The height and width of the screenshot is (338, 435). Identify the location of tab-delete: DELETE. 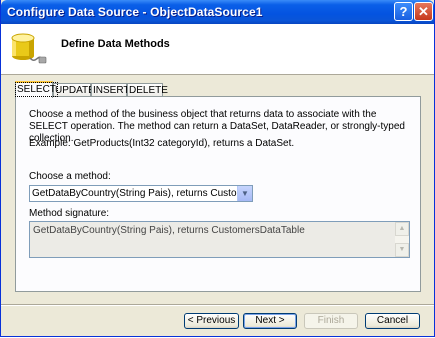
(147, 90).